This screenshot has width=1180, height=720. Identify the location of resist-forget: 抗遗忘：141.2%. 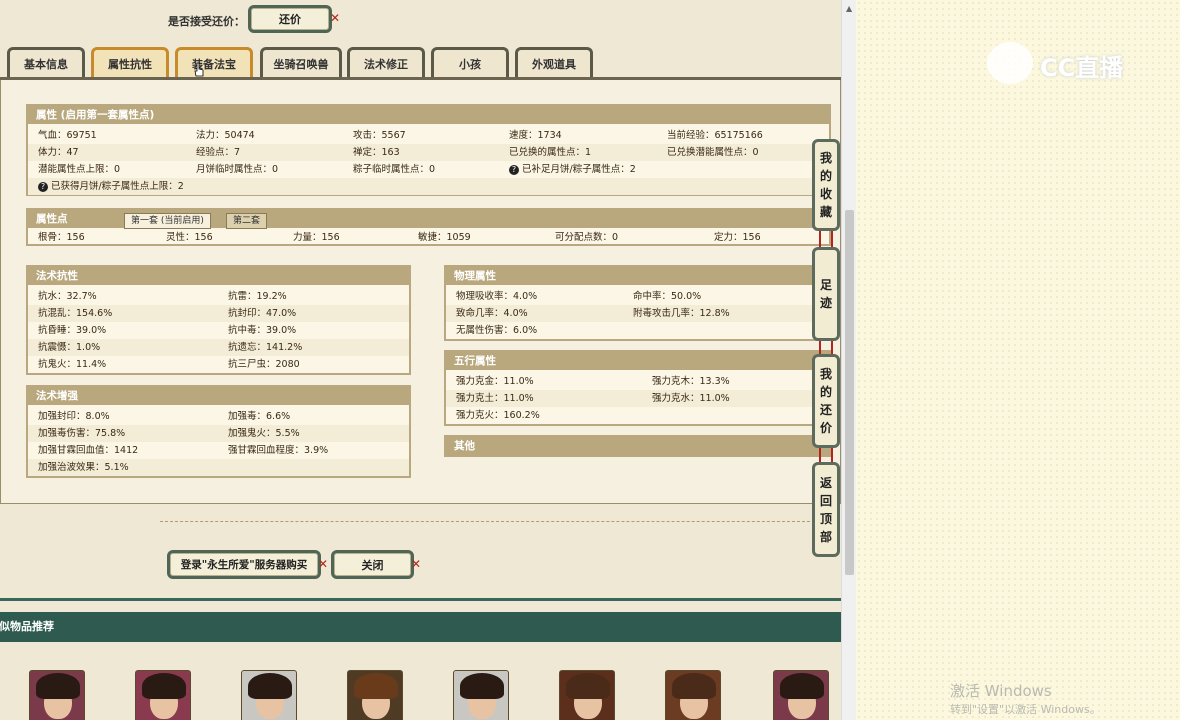
(265, 347).